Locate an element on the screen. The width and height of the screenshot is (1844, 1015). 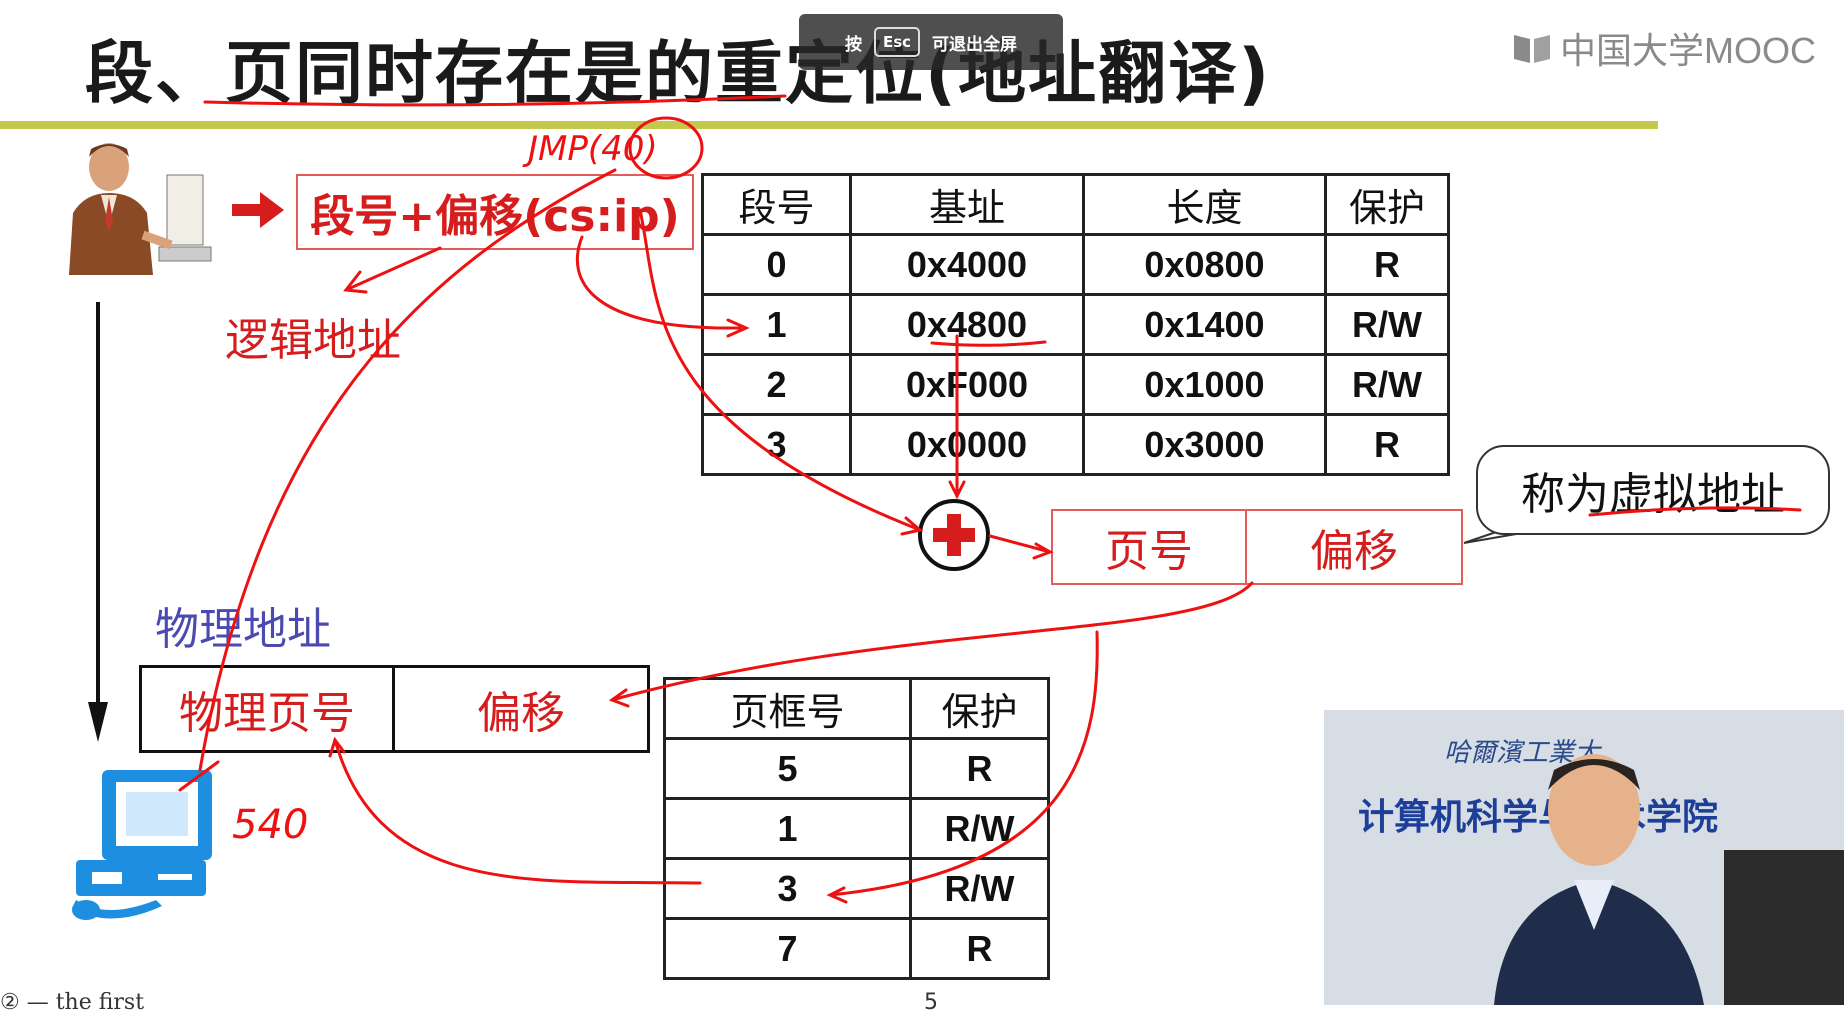
page-header-frame: 页框号 is located at coordinates (787, 708).